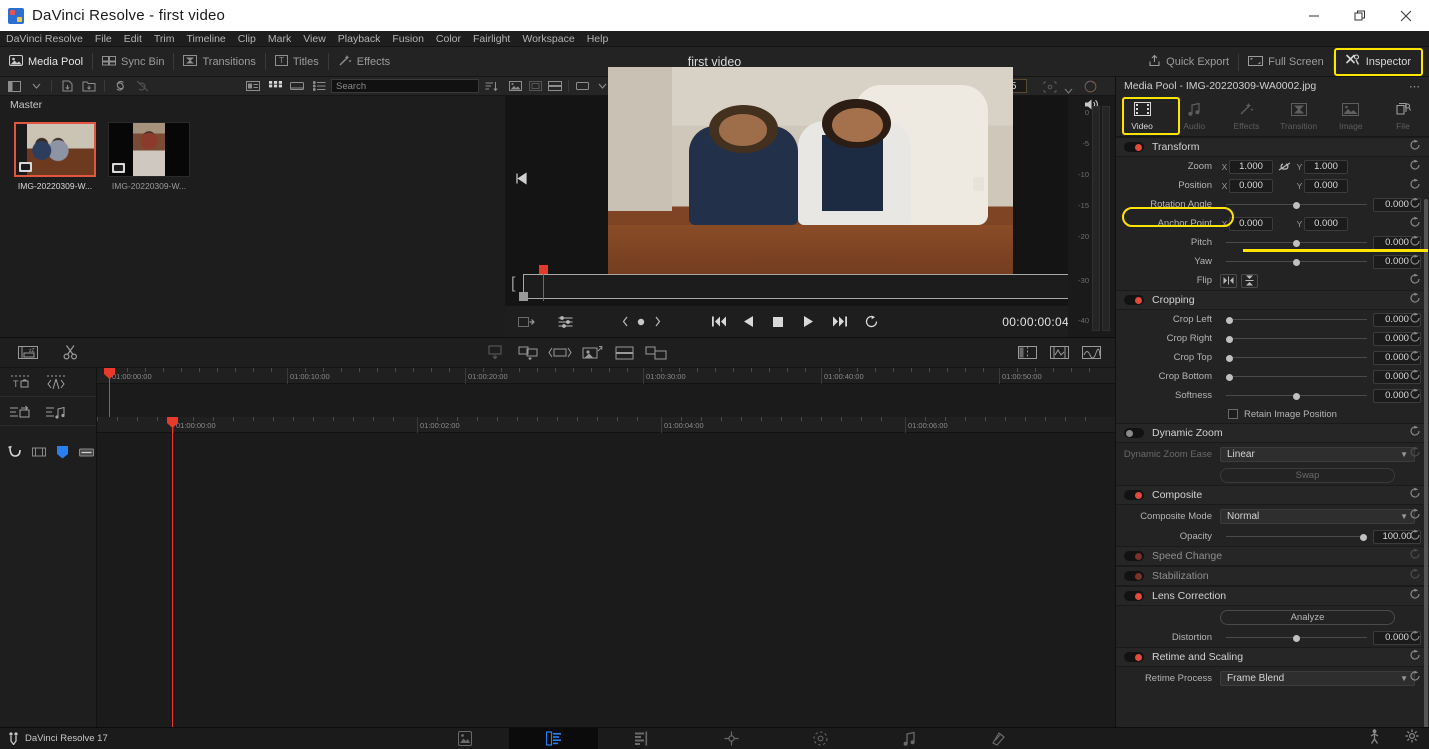 The image size is (1429, 749). What do you see at coordinates (120, 86) in the screenshot?
I see `sync-icon` at bounding box center [120, 86].